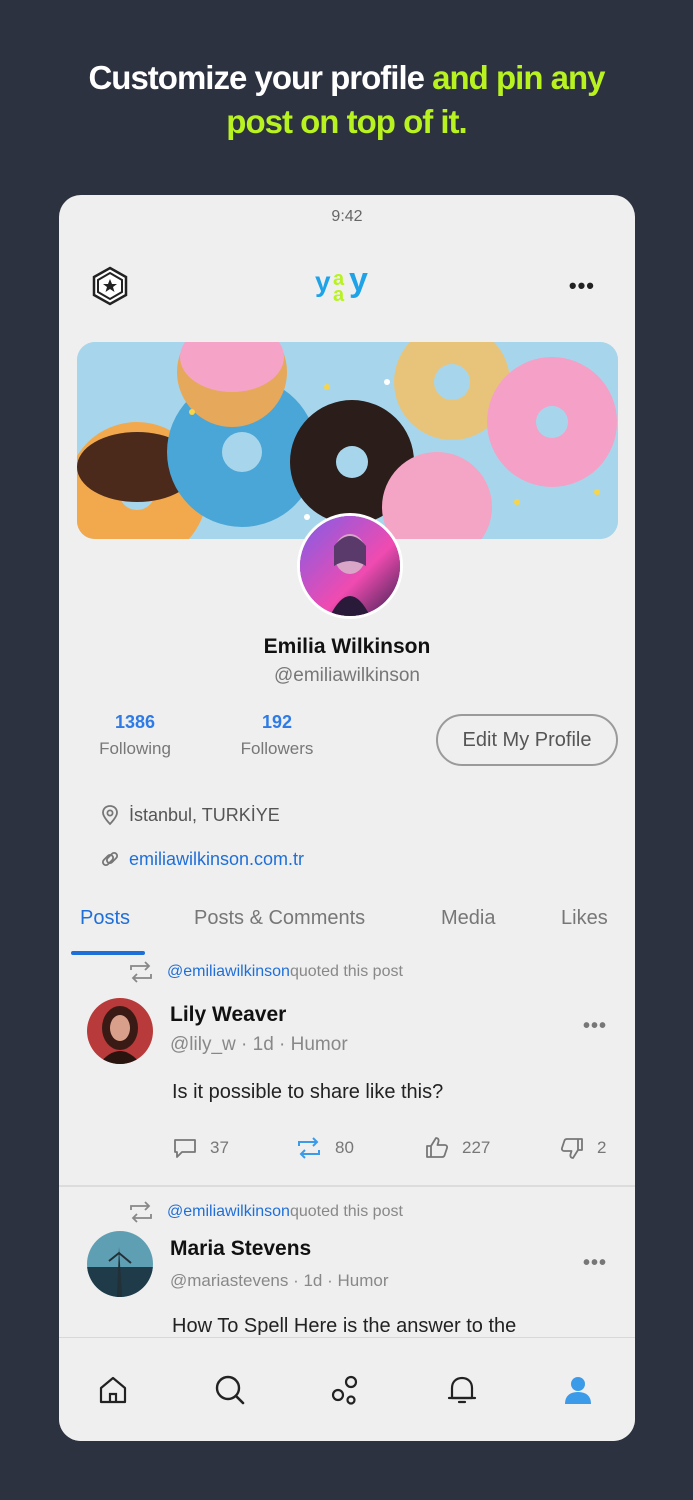  What do you see at coordinates (344, 1325) in the screenshot?
I see `post-text: How To Spell Here is the answer to the` at bounding box center [344, 1325].